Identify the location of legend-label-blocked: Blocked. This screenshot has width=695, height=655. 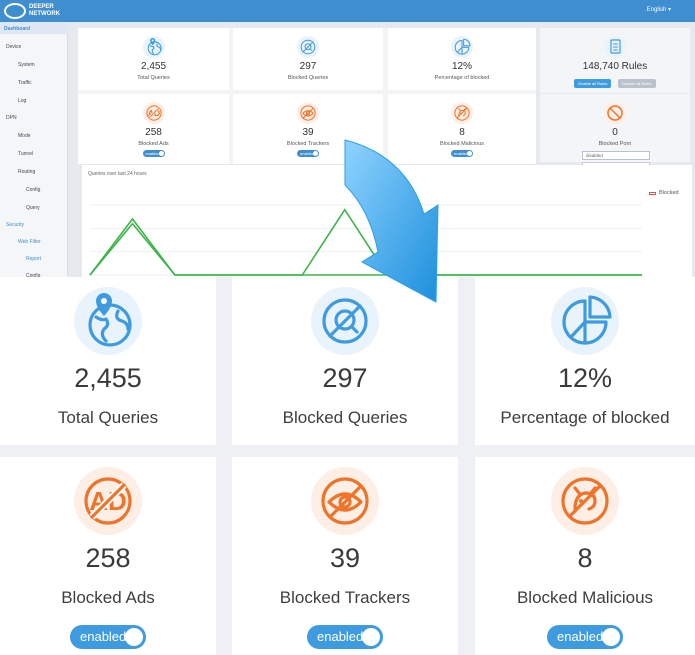
(669, 193).